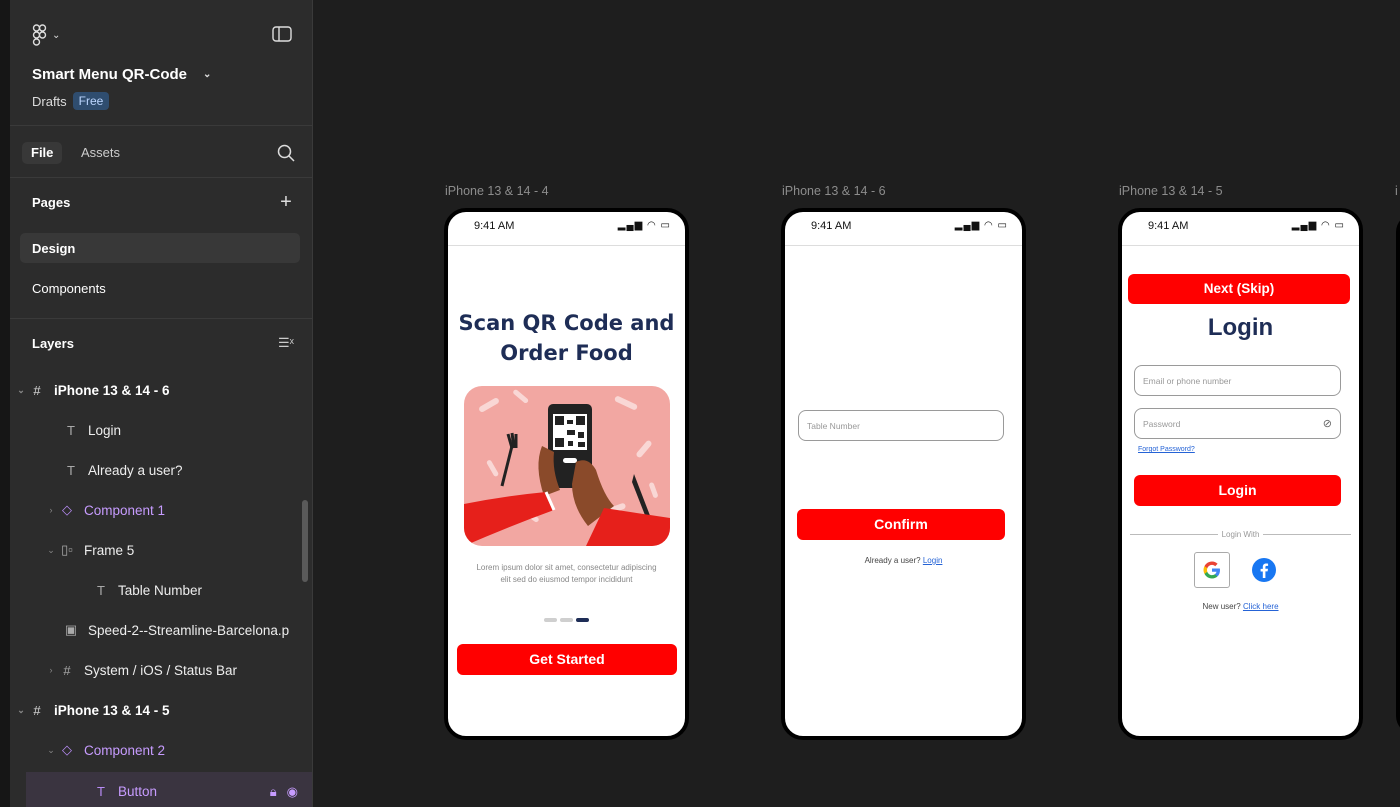  What do you see at coordinates (1398, 474) in the screenshot?
I see `phone-frame-partial` at bounding box center [1398, 474].